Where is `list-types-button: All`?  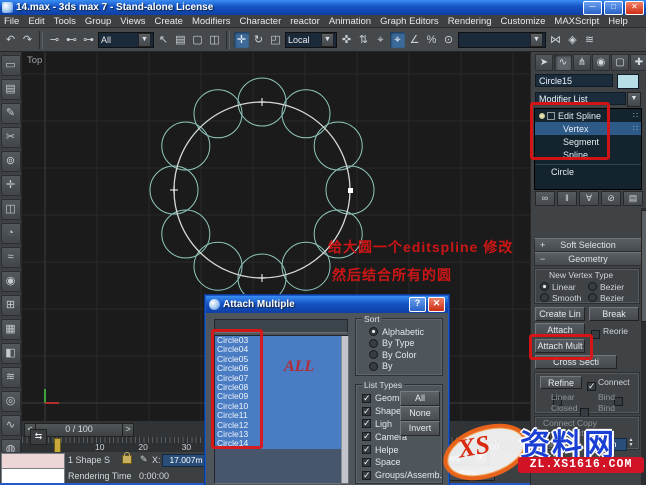
list-types-button: All is located at coordinates (420, 398).